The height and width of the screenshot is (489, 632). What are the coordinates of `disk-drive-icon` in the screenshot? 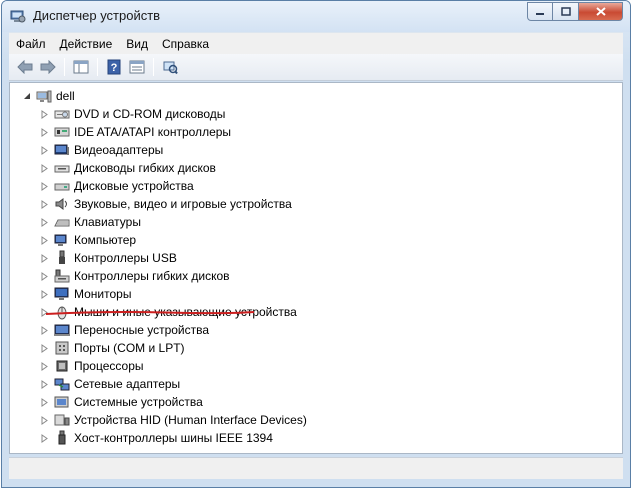 It's located at (62, 187).